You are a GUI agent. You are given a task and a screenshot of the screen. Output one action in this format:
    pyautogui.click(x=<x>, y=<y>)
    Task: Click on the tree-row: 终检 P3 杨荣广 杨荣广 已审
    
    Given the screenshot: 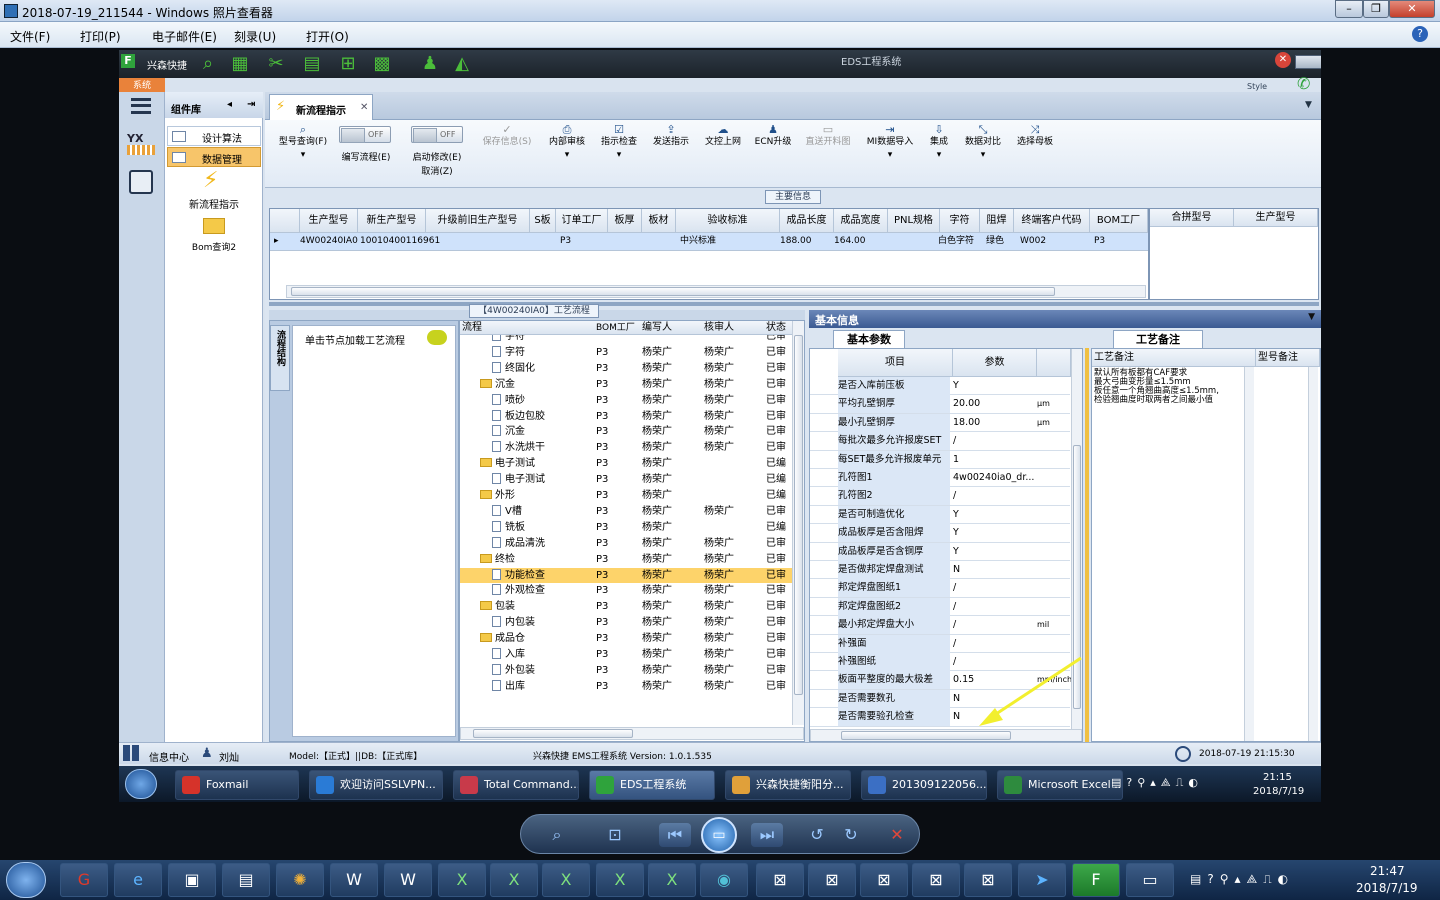 What is the action you would take?
    pyautogui.click(x=626, y=560)
    